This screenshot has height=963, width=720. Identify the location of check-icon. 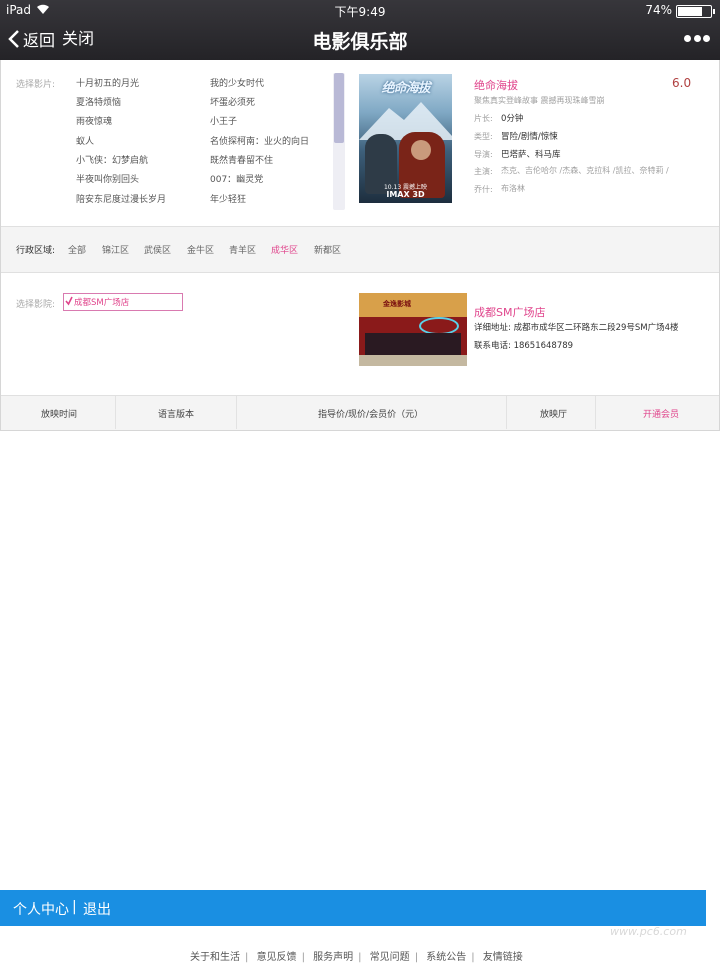
(69, 301).